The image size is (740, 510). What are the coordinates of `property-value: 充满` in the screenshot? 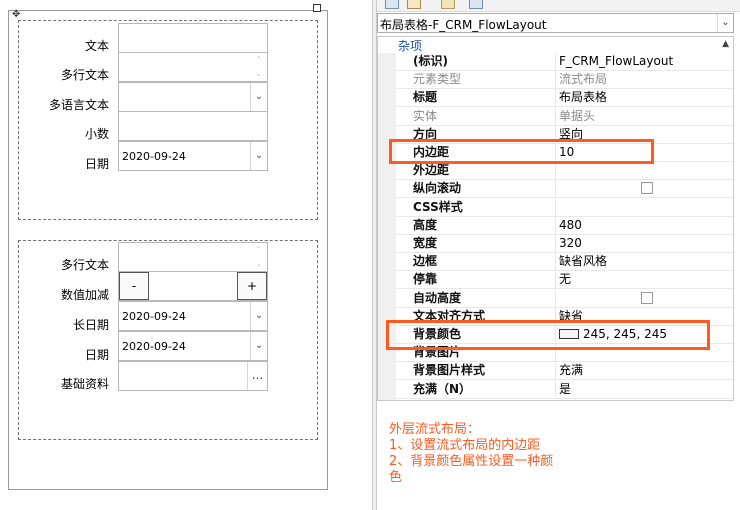 It's located at (645, 370).